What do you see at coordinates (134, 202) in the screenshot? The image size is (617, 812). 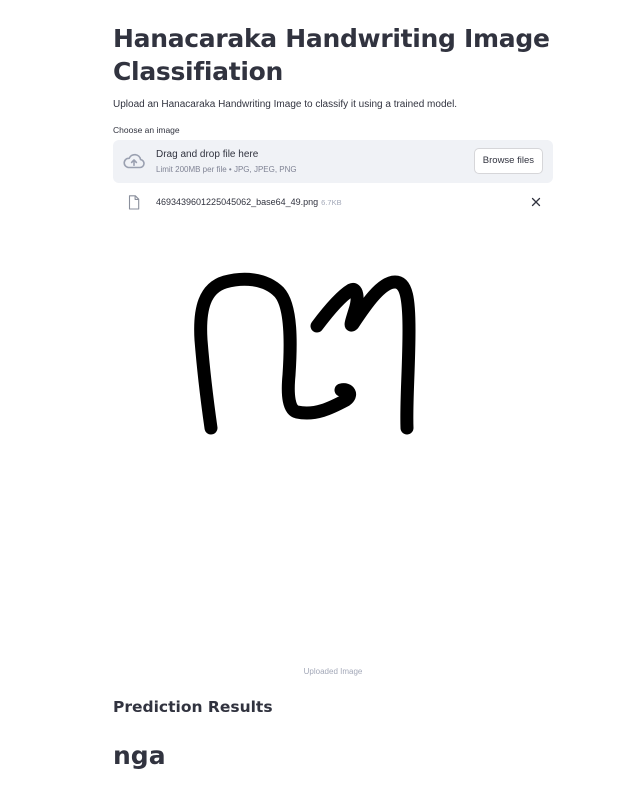 I see `file-icon` at bounding box center [134, 202].